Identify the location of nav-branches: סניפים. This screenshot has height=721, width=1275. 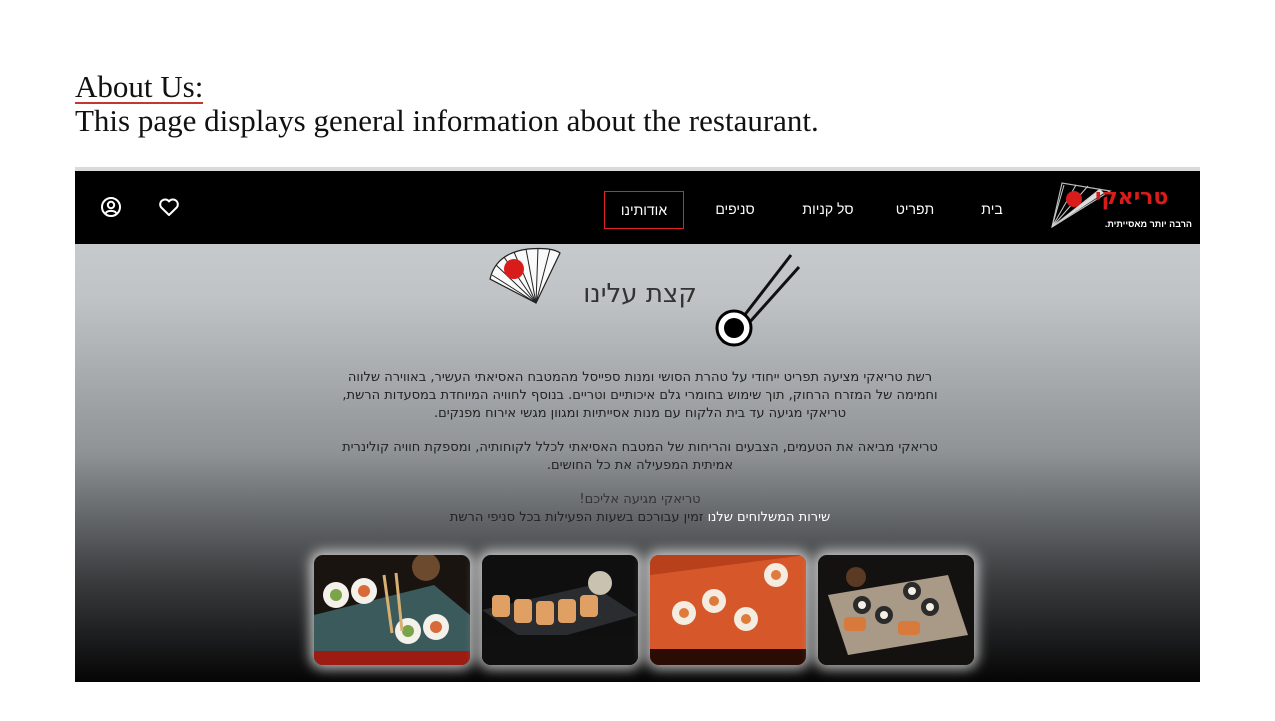
(735, 209).